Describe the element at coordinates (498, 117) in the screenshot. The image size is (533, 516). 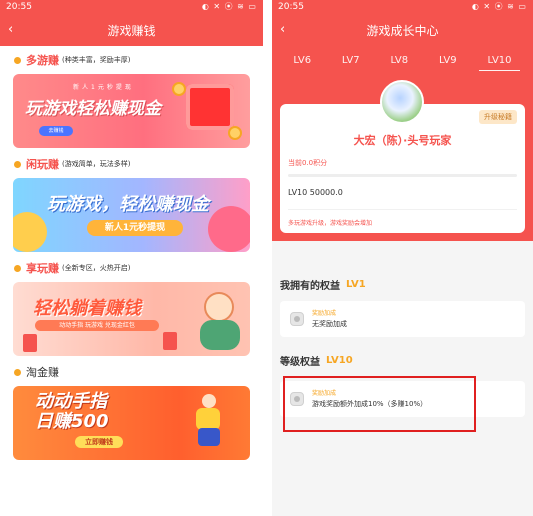
I see `upgrade-tips-button: 升级秘籍` at that location.